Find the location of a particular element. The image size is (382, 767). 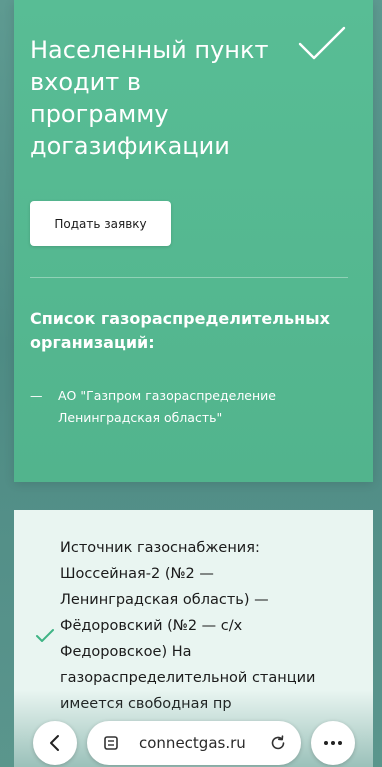

back-button is located at coordinates (55, 743).